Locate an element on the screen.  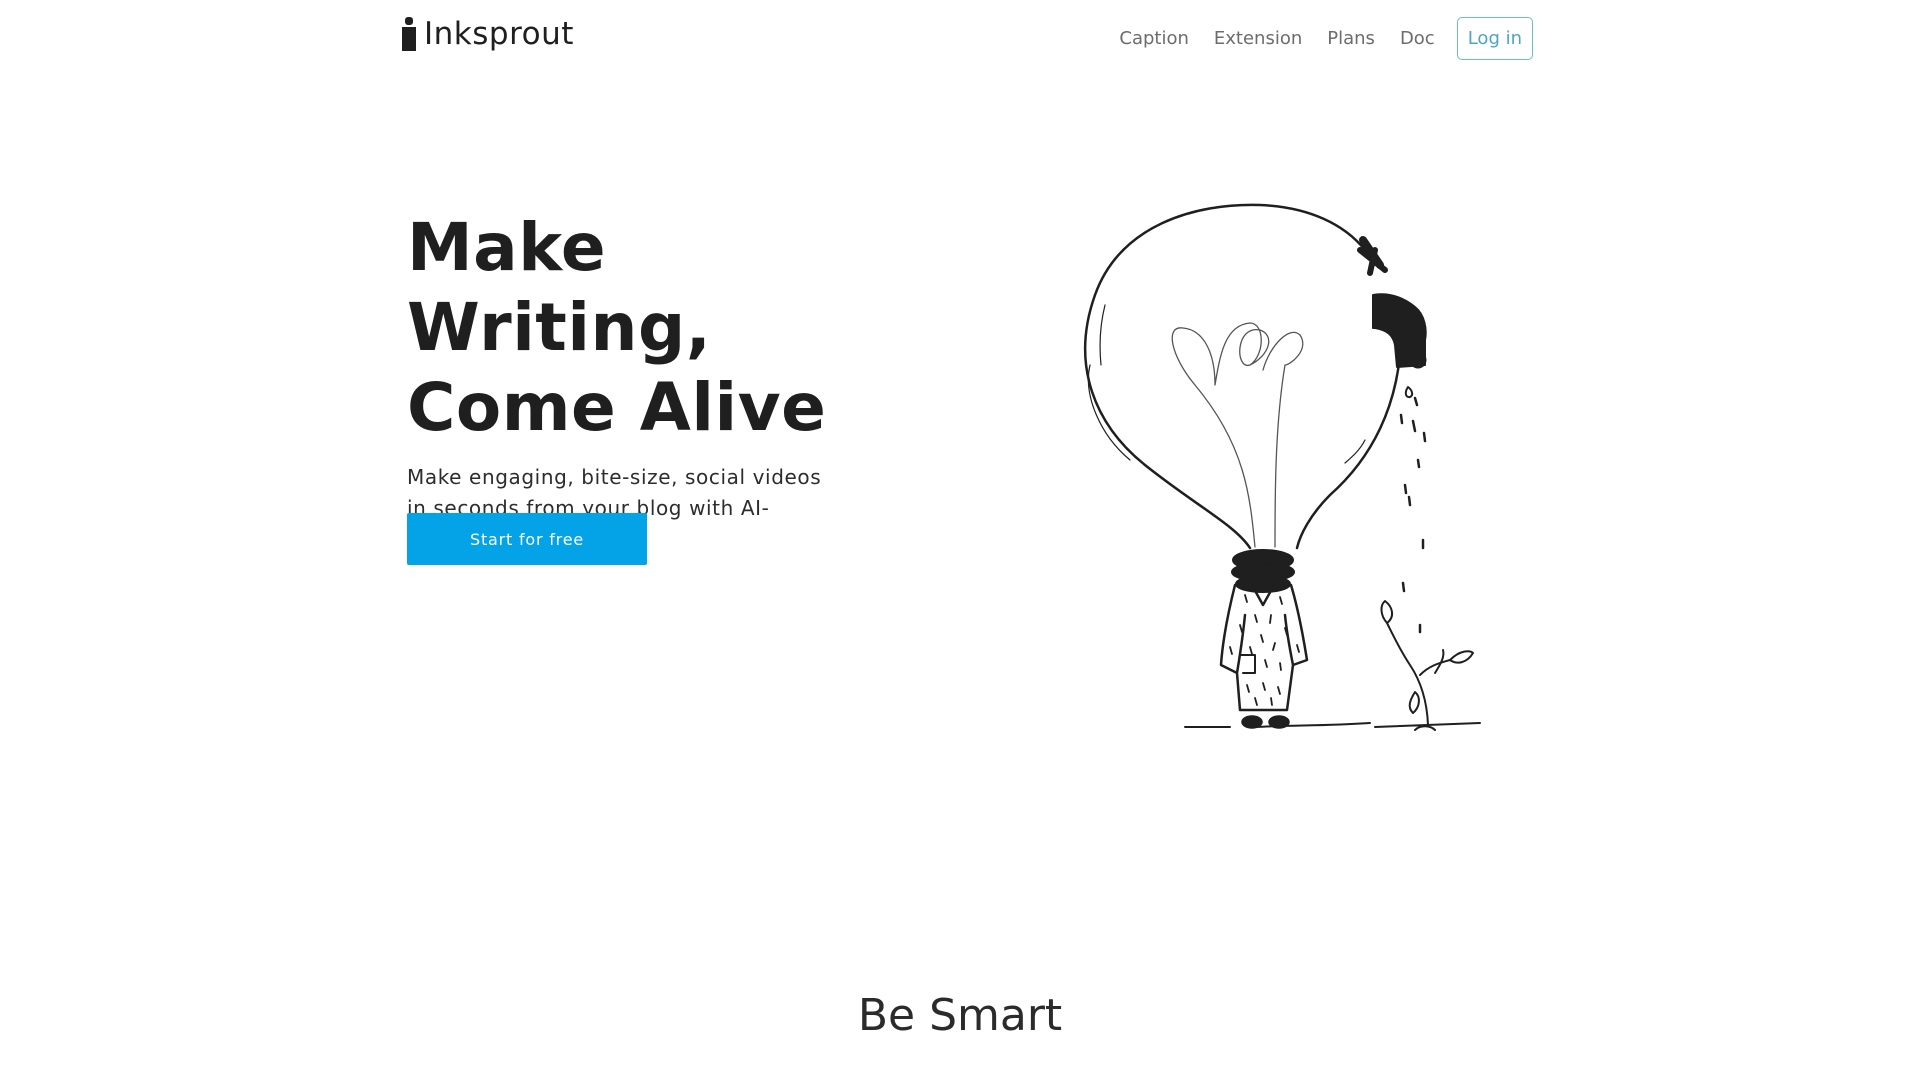
coat-figure is located at coordinates (1264, 639).